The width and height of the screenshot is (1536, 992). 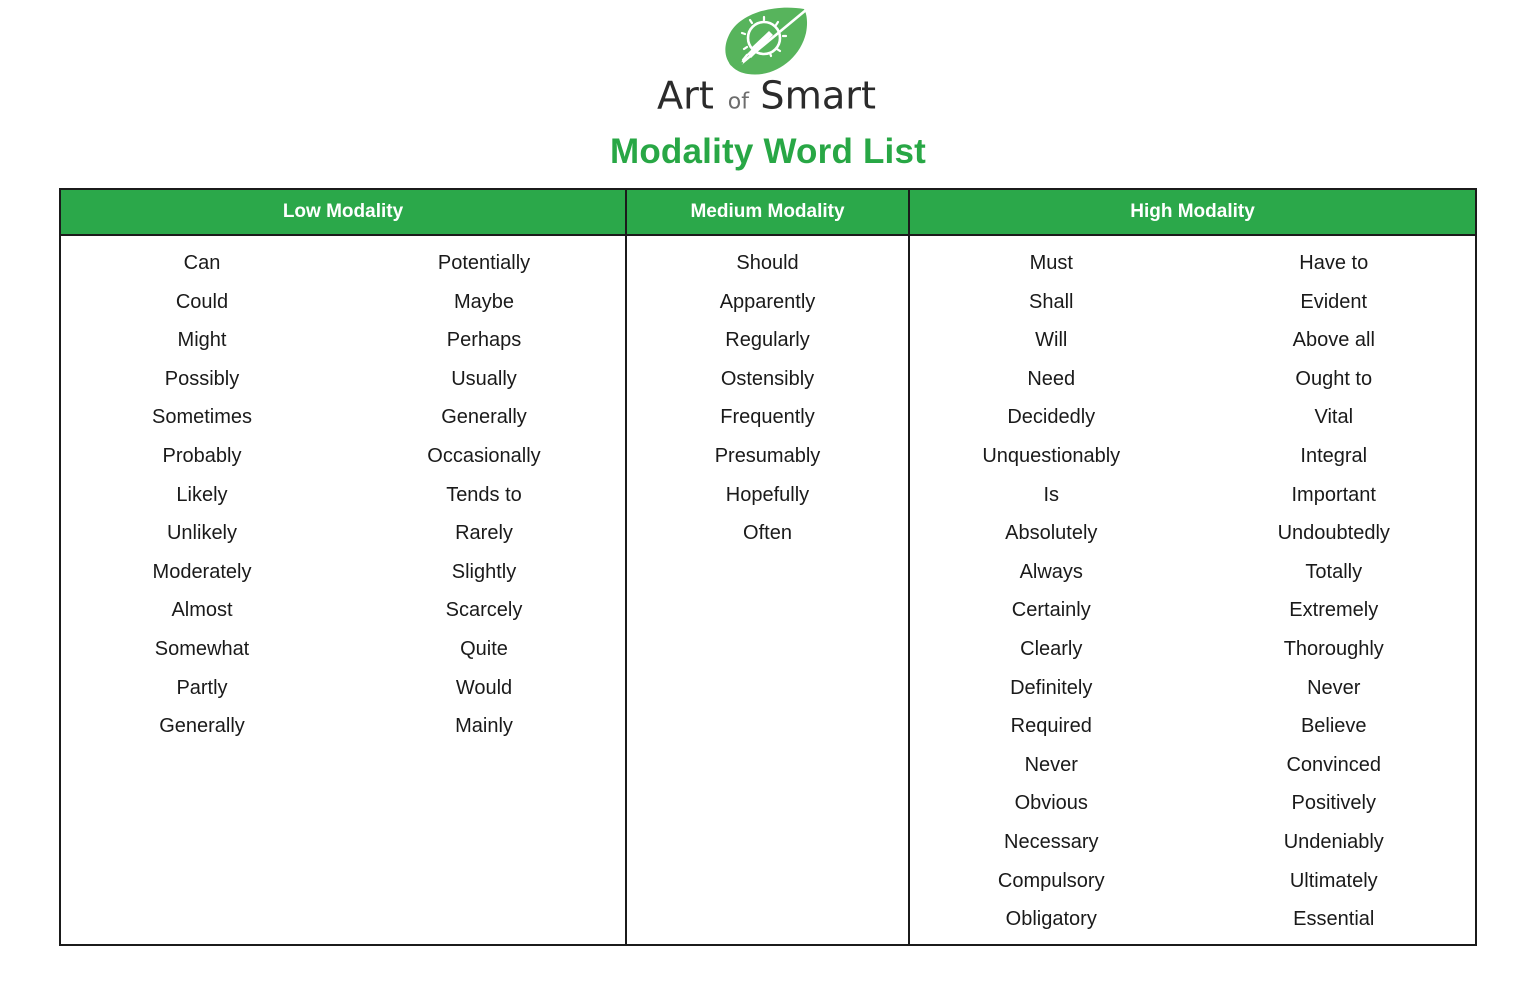 I want to click on page-title: Modality Word List, so click(x=767, y=151).